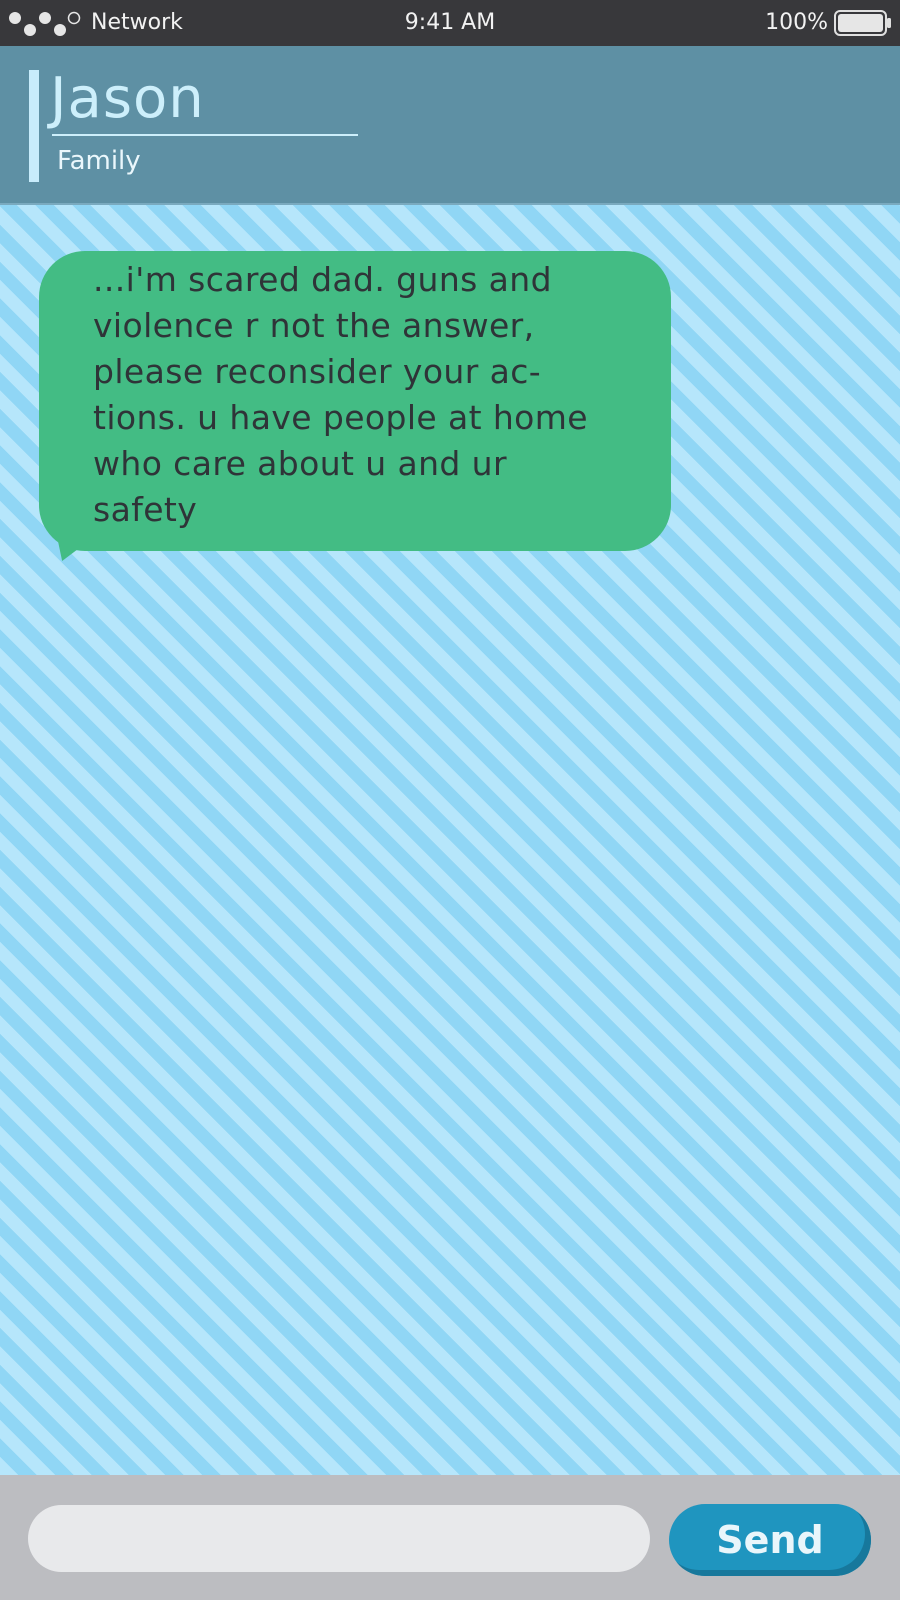  Describe the element at coordinates (796, 22) in the screenshot. I see `battery-percent: 100%` at that location.